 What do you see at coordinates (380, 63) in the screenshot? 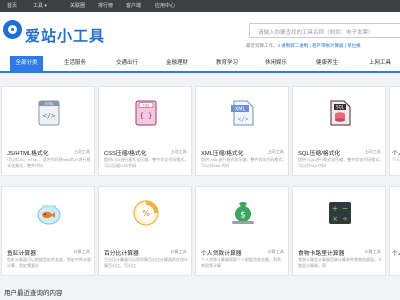
I see `tab-web-tools: 上网工具` at bounding box center [380, 63].